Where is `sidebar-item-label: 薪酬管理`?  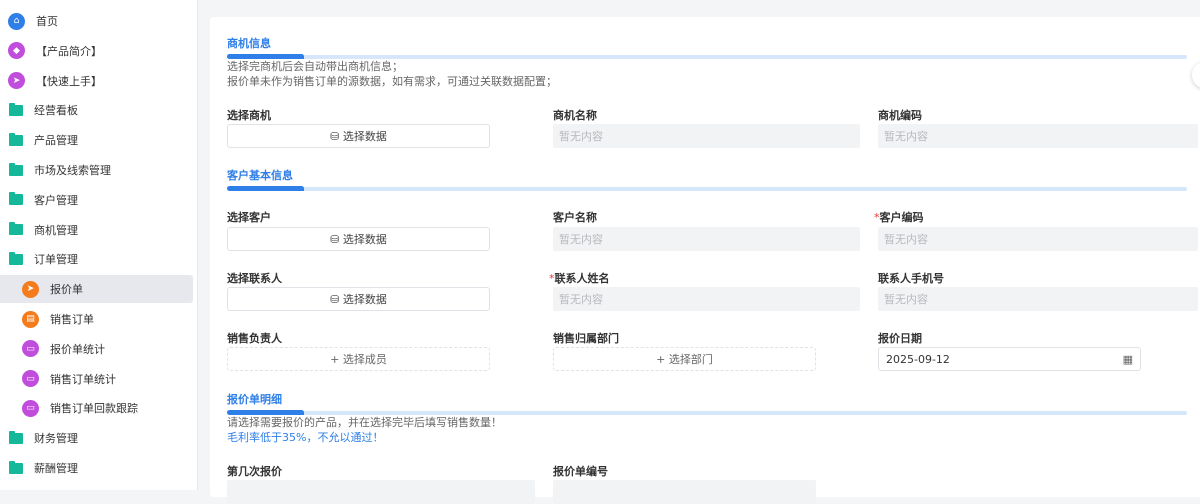 sidebar-item-label: 薪酬管理 is located at coordinates (56, 468).